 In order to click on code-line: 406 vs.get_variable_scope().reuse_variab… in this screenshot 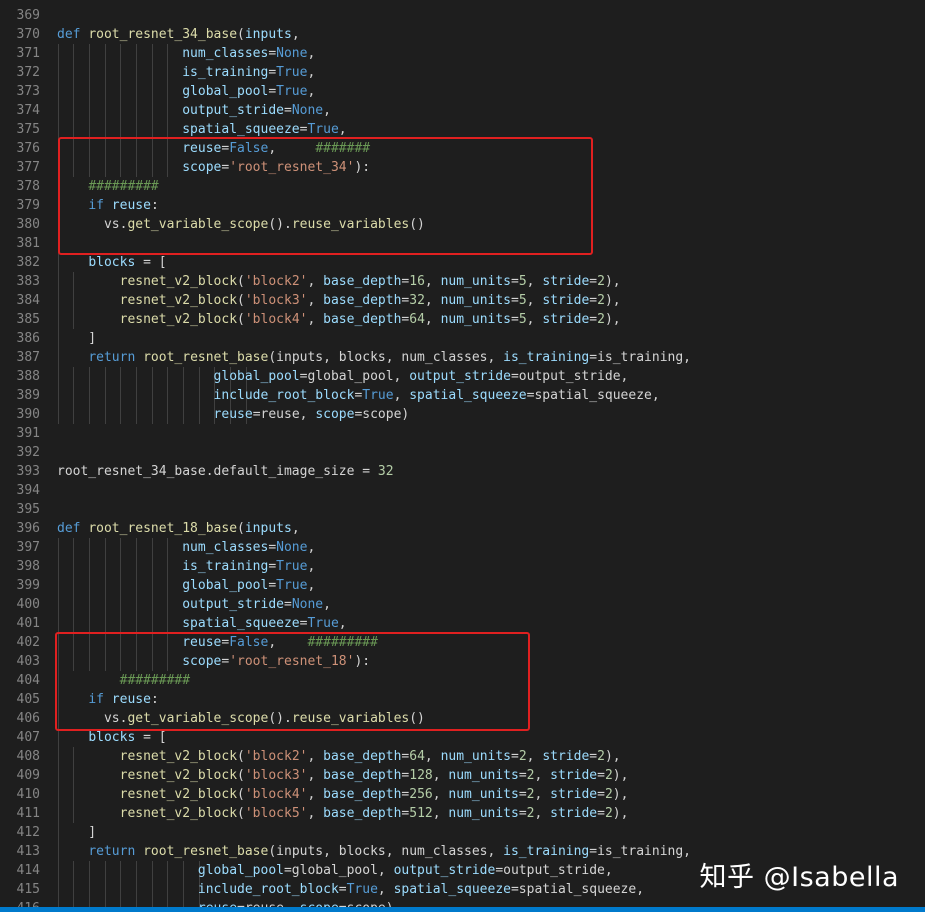, I will do `click(462, 718)`.